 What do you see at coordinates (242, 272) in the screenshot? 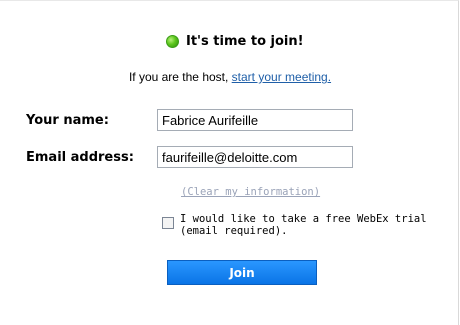
I see `join-button: Join` at bounding box center [242, 272].